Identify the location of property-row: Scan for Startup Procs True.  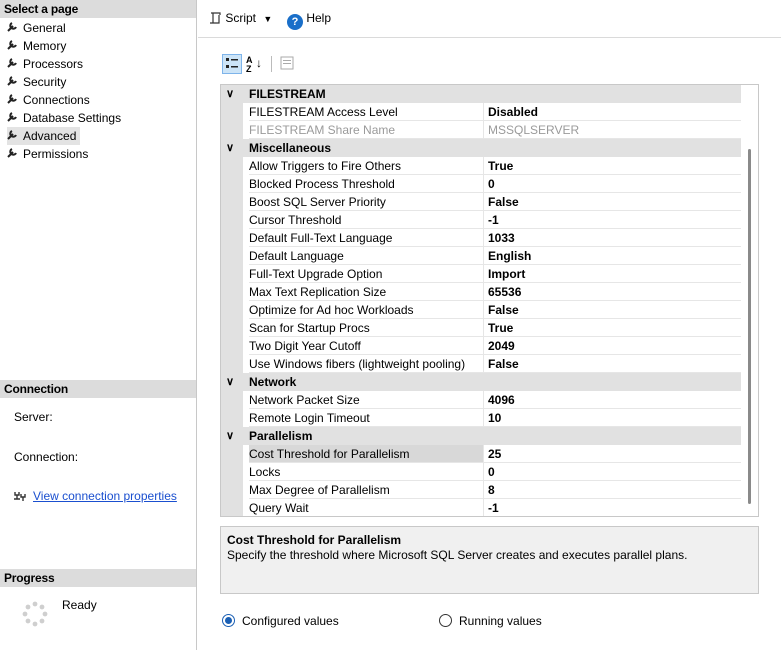
(481, 328).